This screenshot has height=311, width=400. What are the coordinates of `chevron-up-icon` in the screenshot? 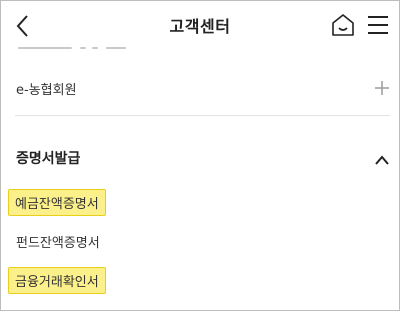 It's located at (382, 160).